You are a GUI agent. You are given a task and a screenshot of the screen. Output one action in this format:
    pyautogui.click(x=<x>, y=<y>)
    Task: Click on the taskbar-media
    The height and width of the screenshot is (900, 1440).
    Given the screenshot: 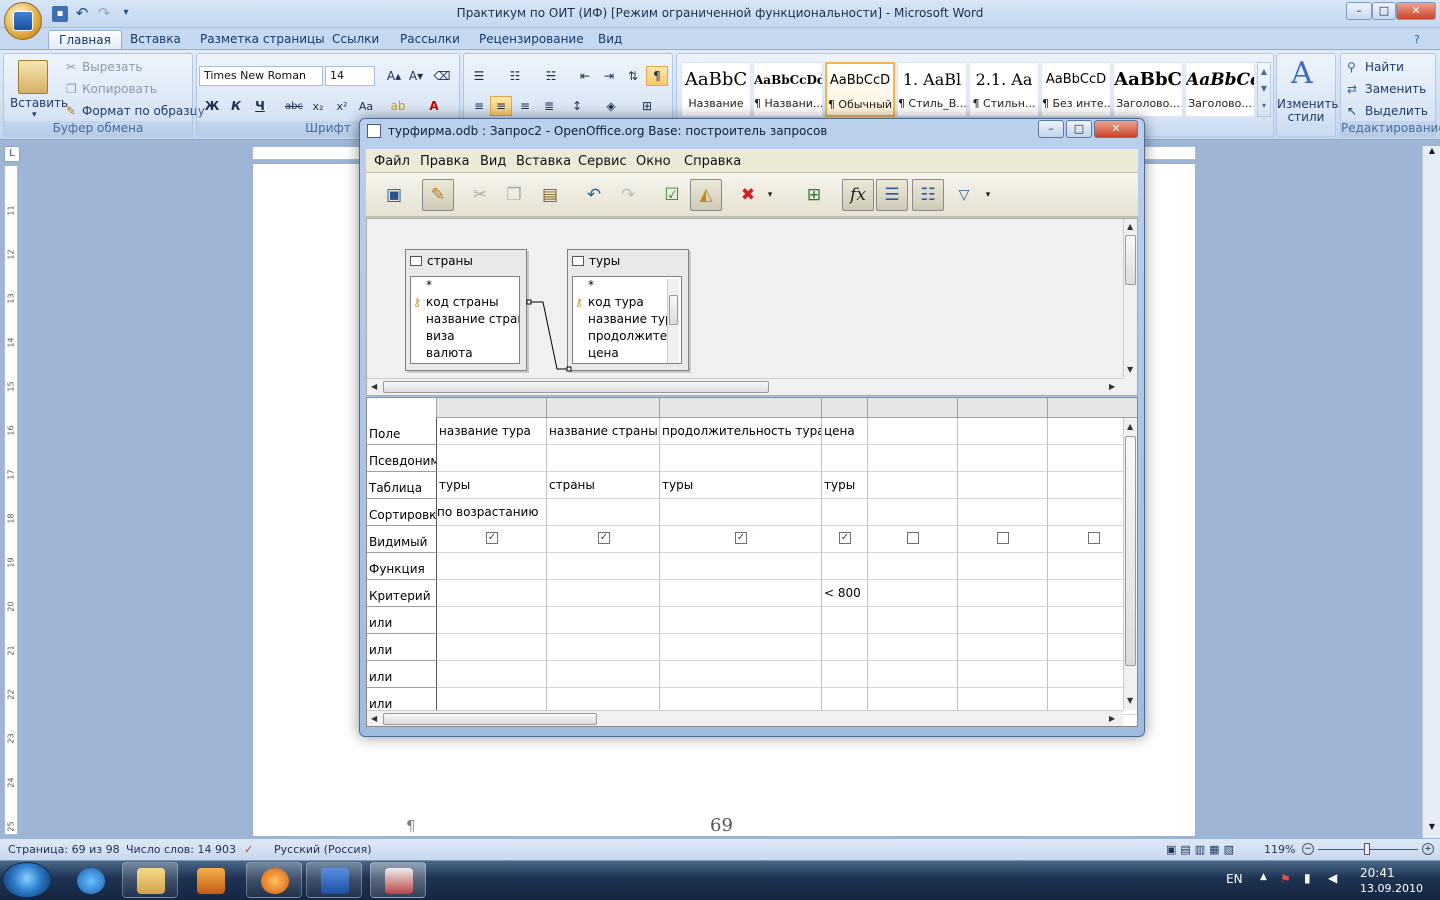 What is the action you would take?
    pyautogui.click(x=210, y=880)
    